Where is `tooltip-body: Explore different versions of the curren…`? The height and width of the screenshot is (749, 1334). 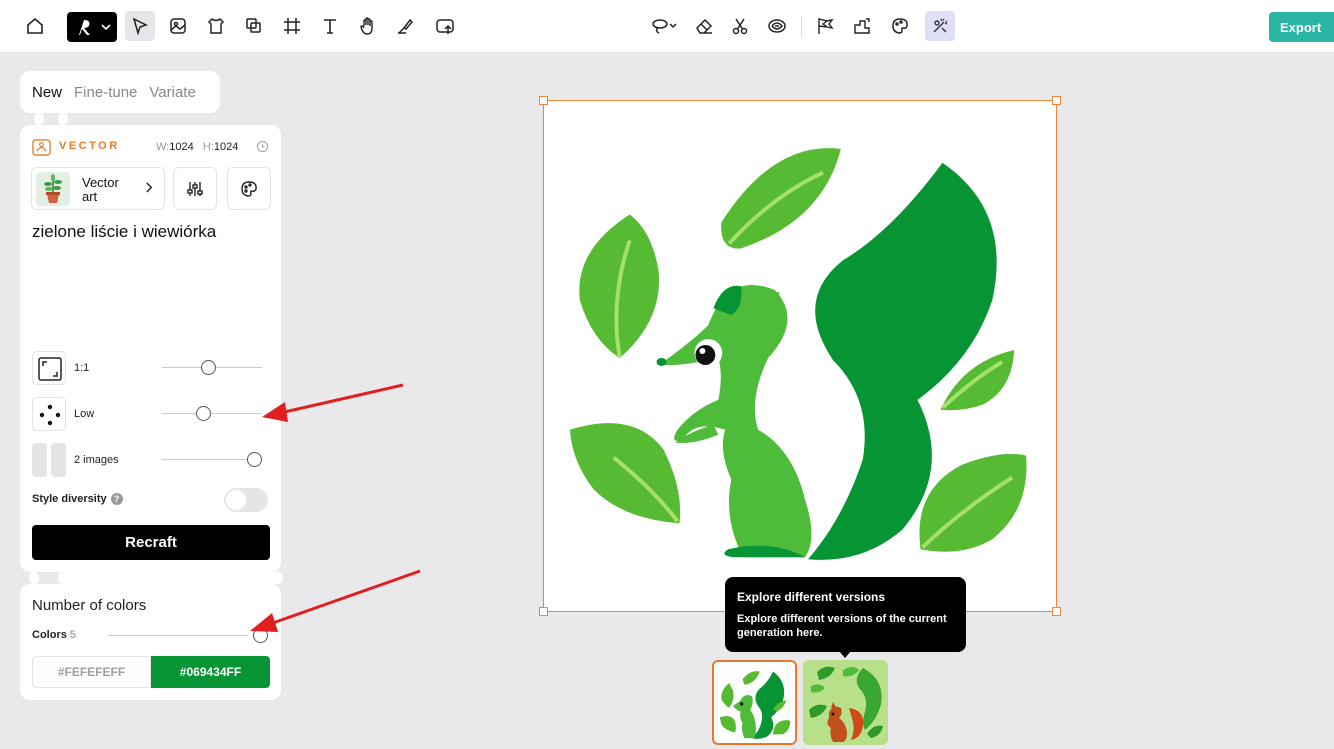 tooltip-body: Explore different versions of the curren… is located at coordinates (842, 626).